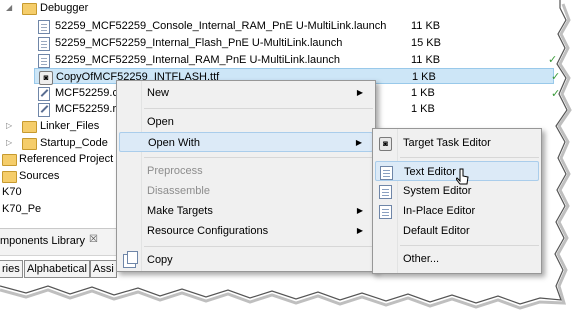  What do you see at coordinates (103, 269) in the screenshot?
I see `tab-assistant: Assi` at bounding box center [103, 269].